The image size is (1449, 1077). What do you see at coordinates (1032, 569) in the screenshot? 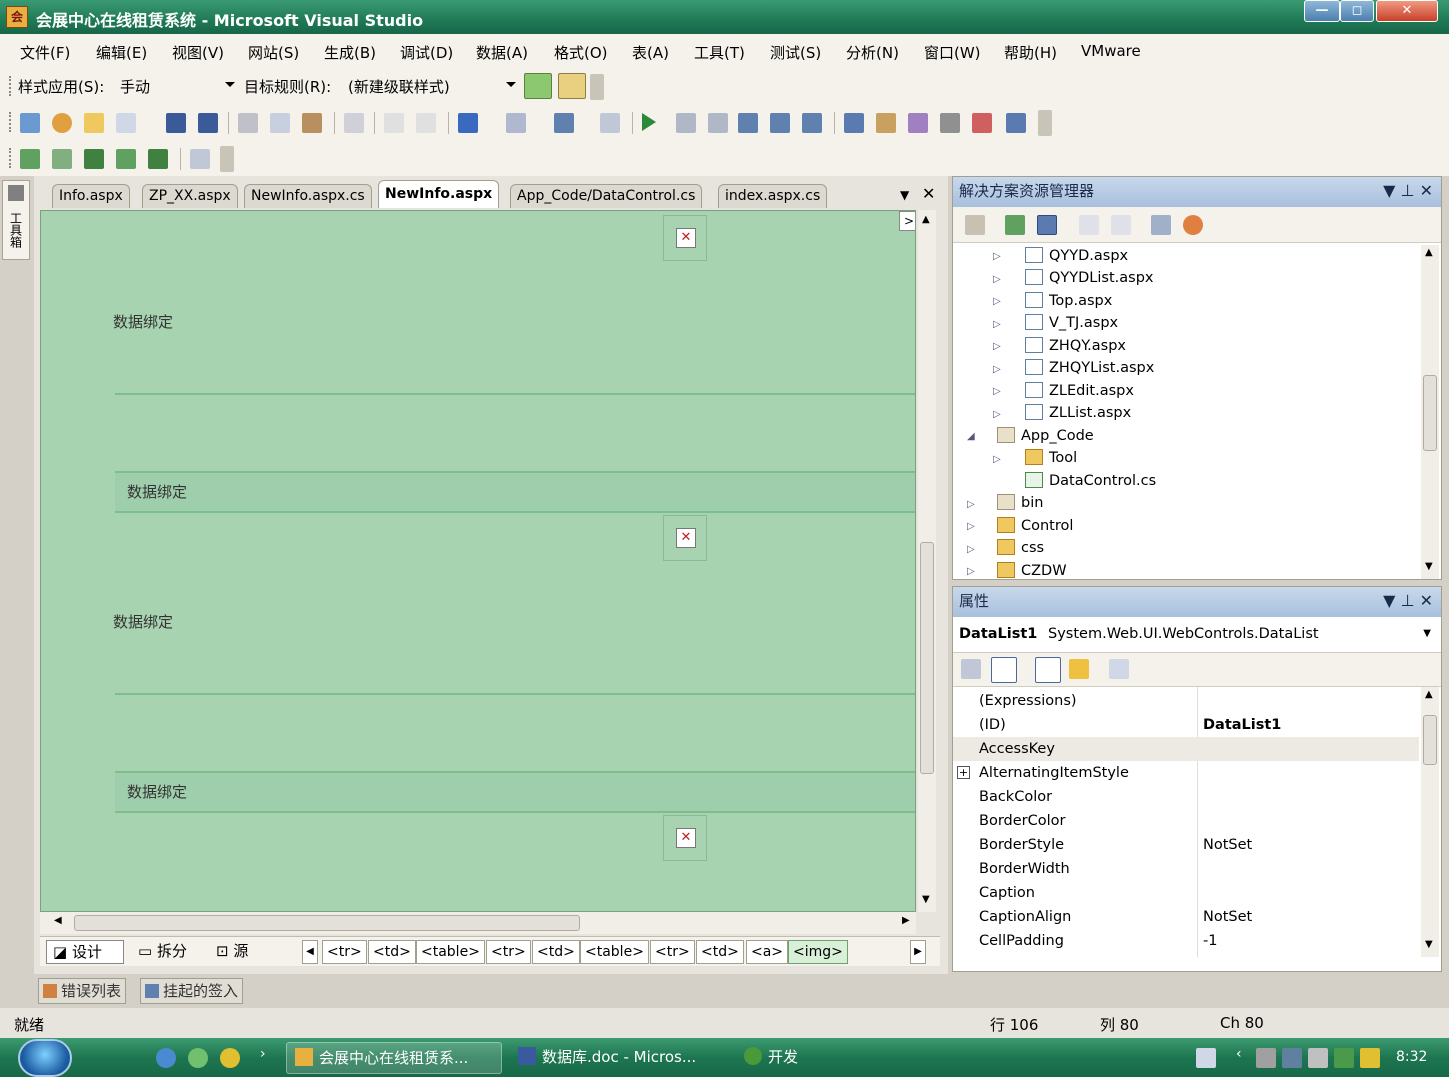
I see `tree-item: CZDW` at bounding box center [1032, 569].